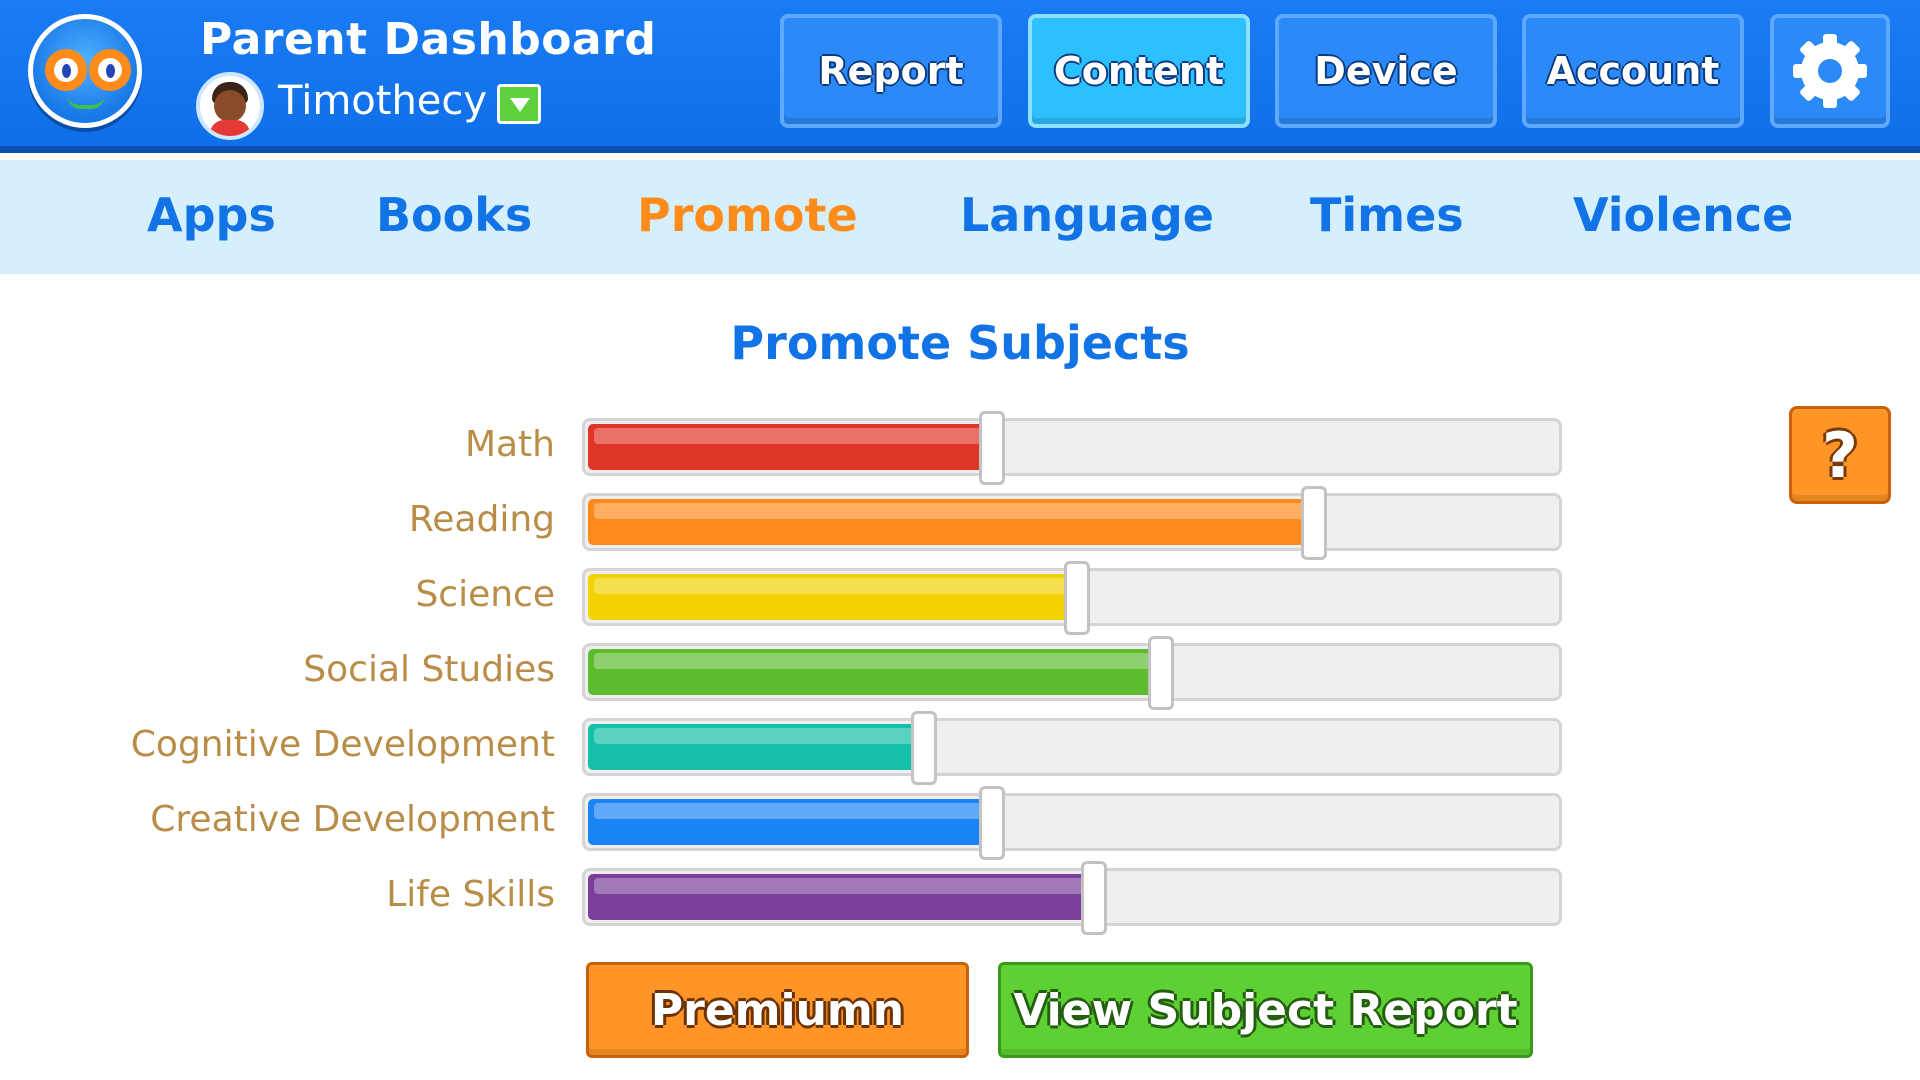 Image resolution: width=1920 pixels, height=1080 pixels. I want to click on content-button: Content, so click(1139, 71).